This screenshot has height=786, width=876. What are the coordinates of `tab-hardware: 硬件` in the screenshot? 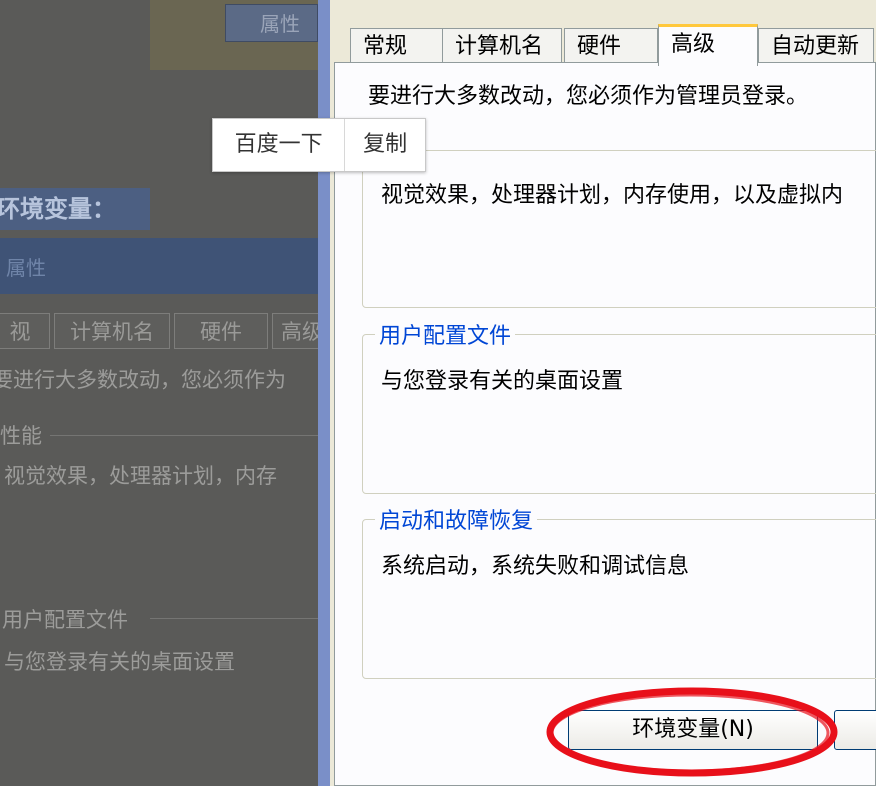 It's located at (611, 45).